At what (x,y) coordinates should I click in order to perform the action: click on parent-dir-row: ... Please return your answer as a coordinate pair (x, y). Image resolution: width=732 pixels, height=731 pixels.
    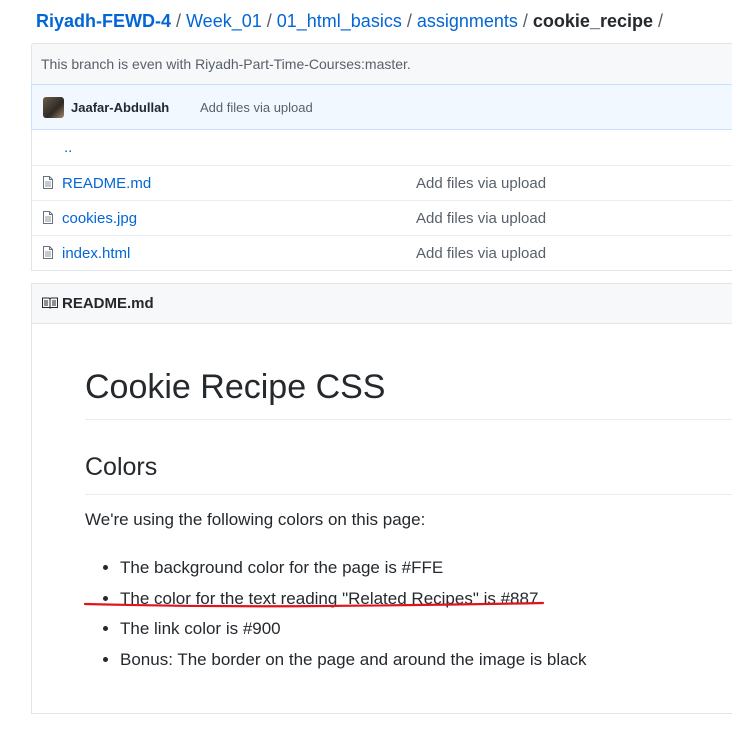
    Looking at the image, I should click on (382, 147).